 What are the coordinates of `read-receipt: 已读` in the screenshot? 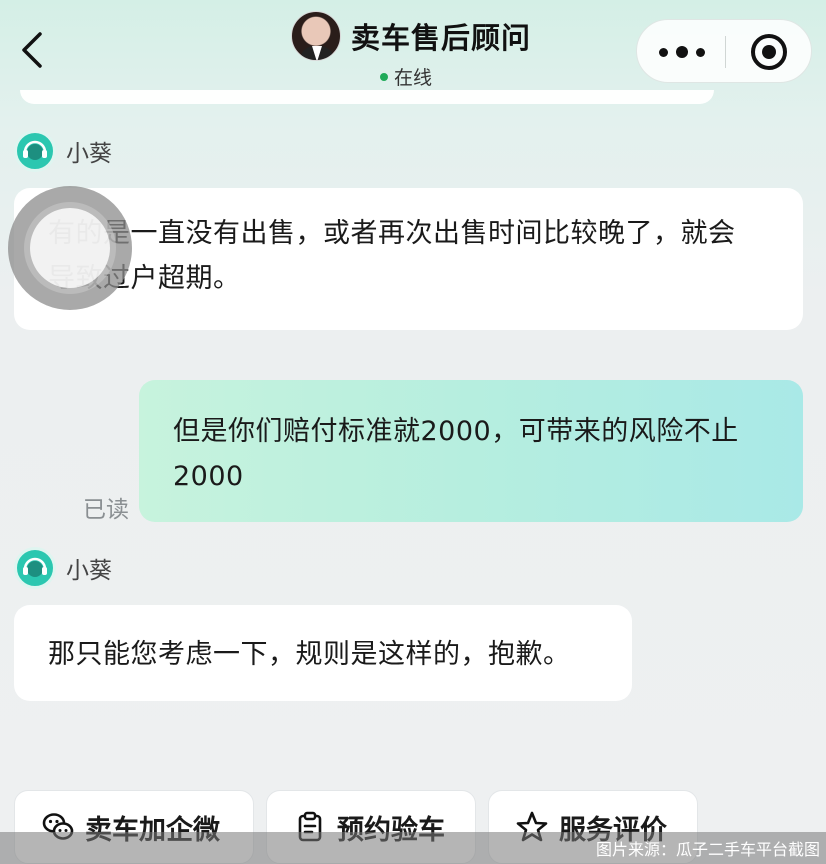 It's located at (106, 510).